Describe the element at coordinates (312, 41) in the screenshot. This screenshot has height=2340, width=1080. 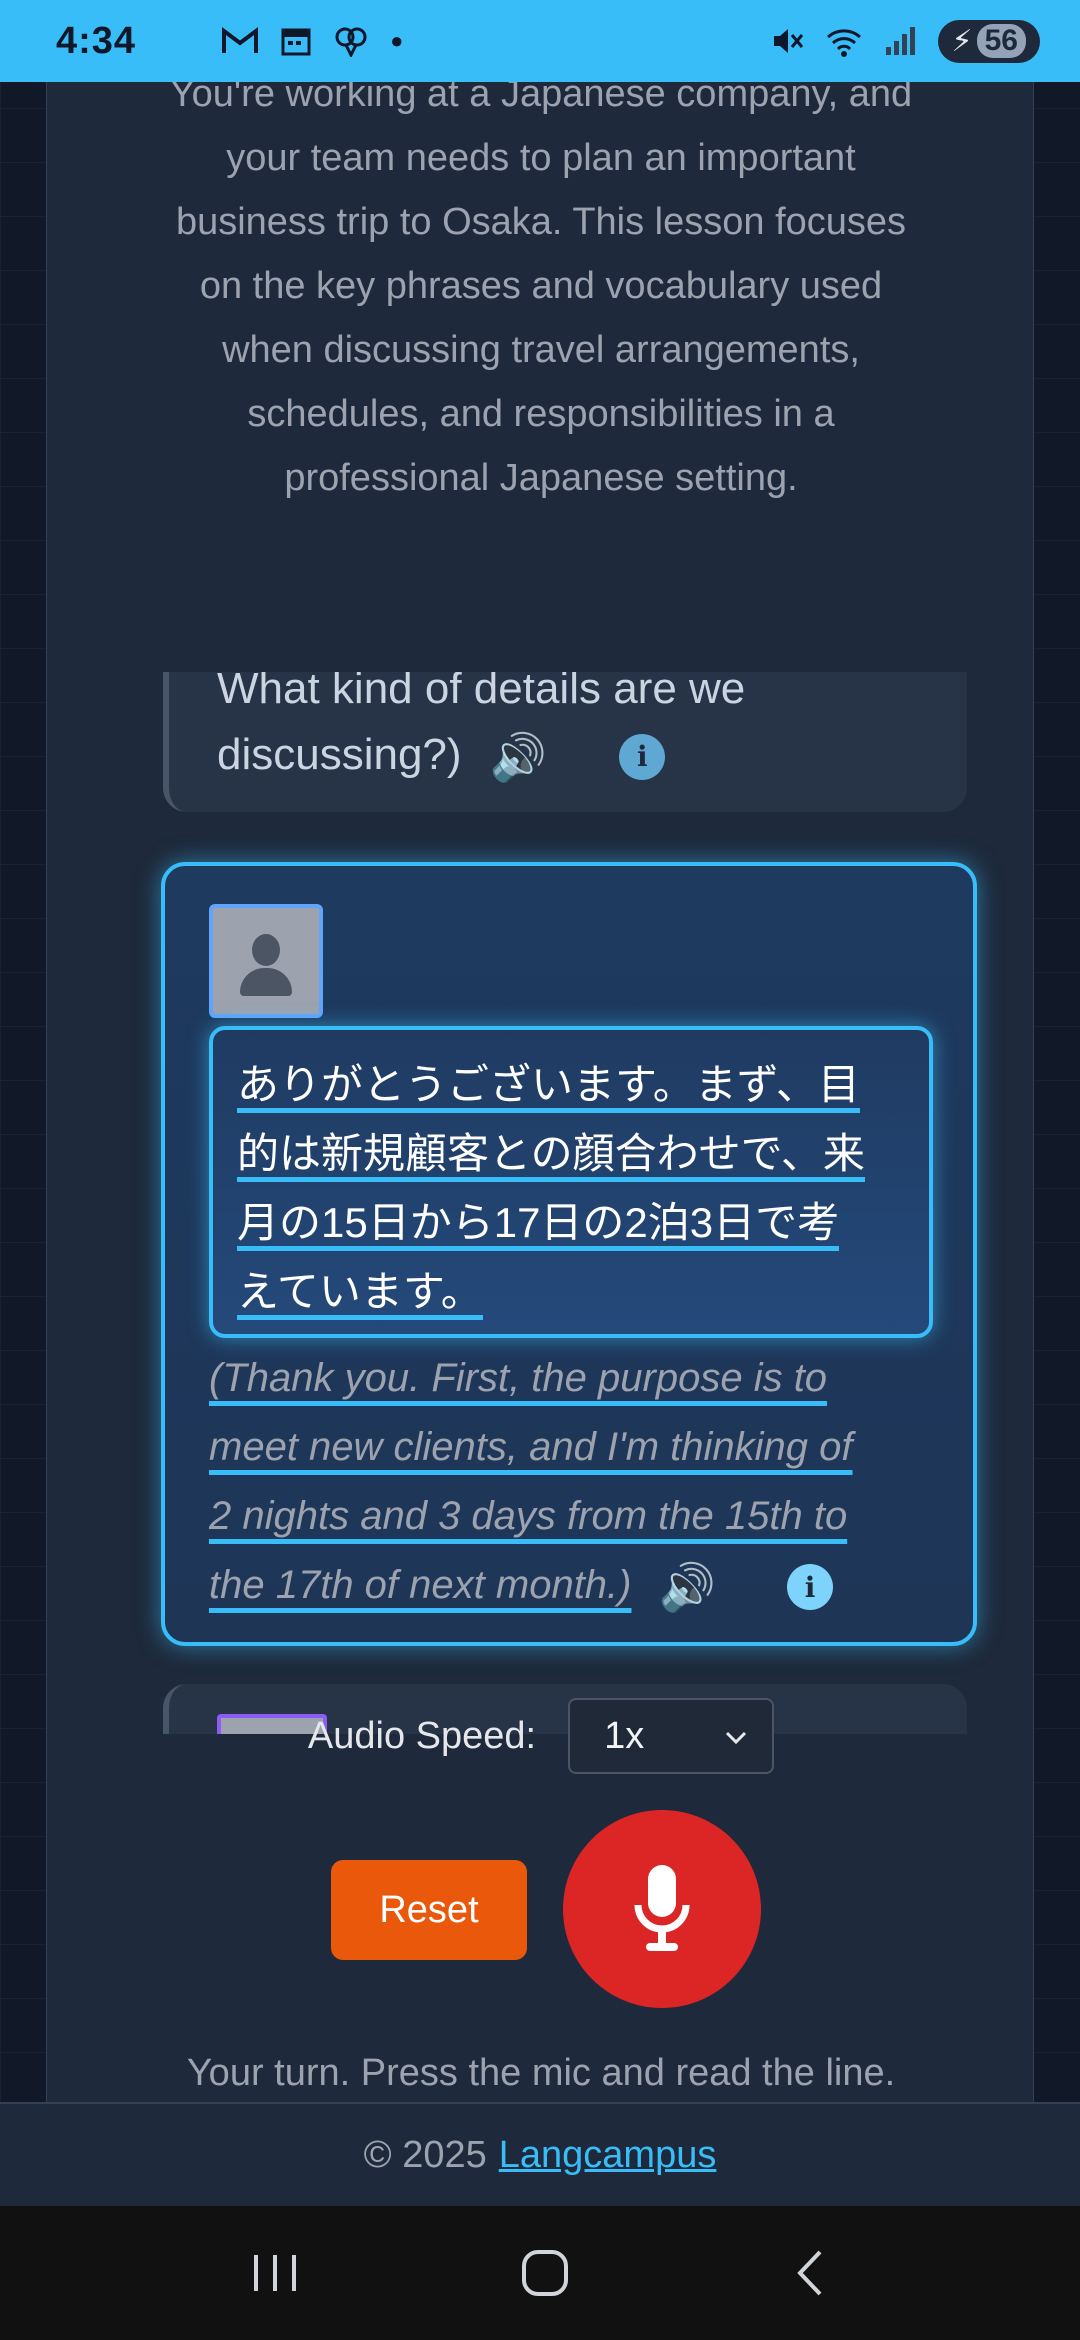
I see `notification-icons: ●` at that location.